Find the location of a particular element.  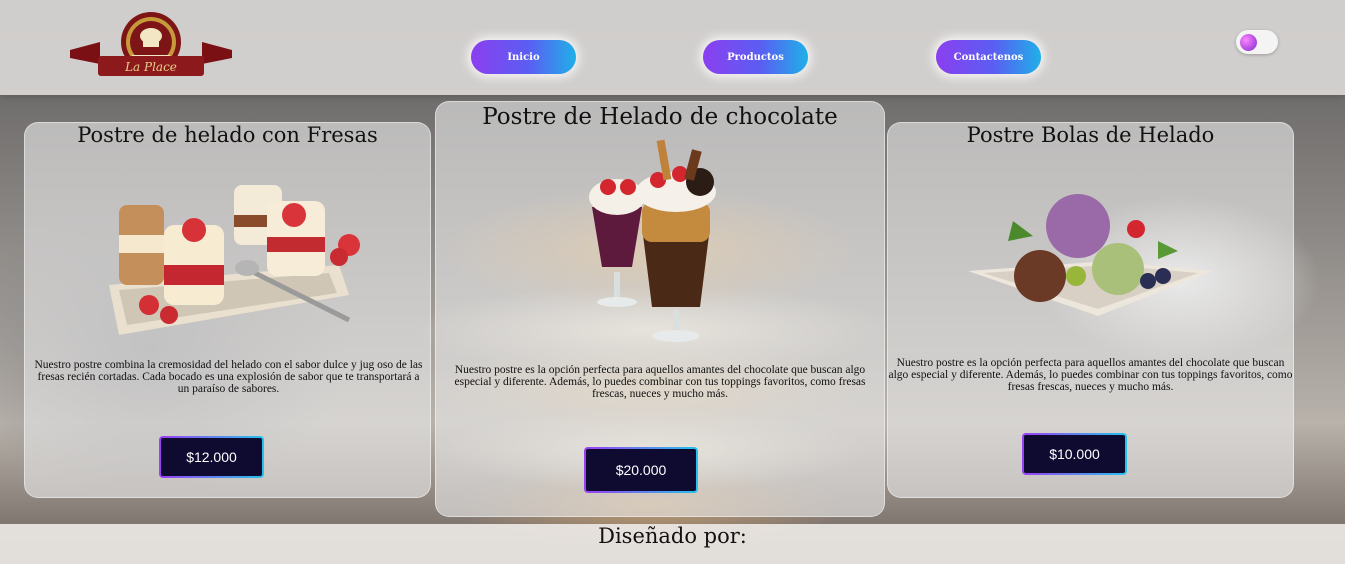

price-button: $12.000 is located at coordinates (211, 457).